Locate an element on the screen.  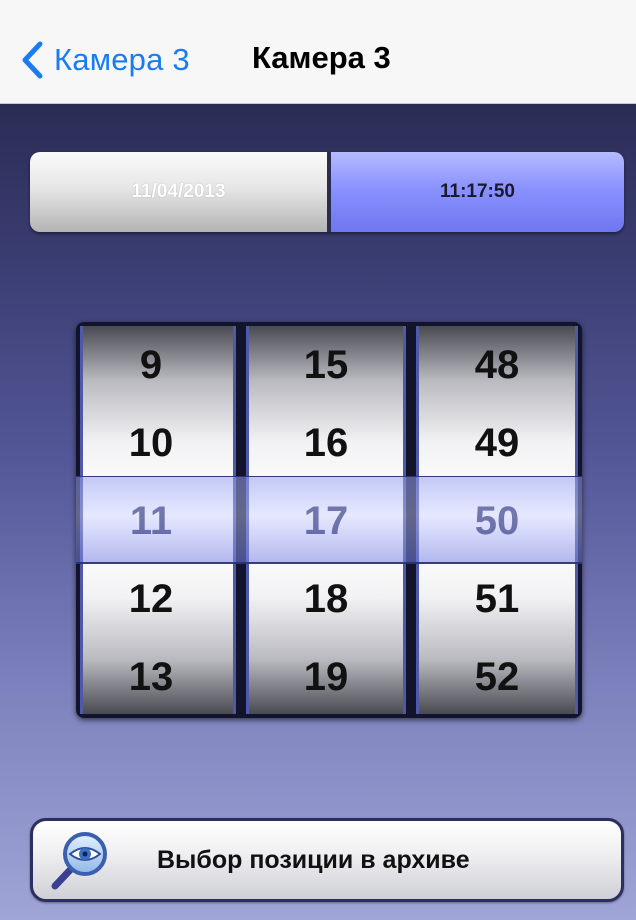
archive-position-button: Выбор позиции в архиве is located at coordinates (327, 860).